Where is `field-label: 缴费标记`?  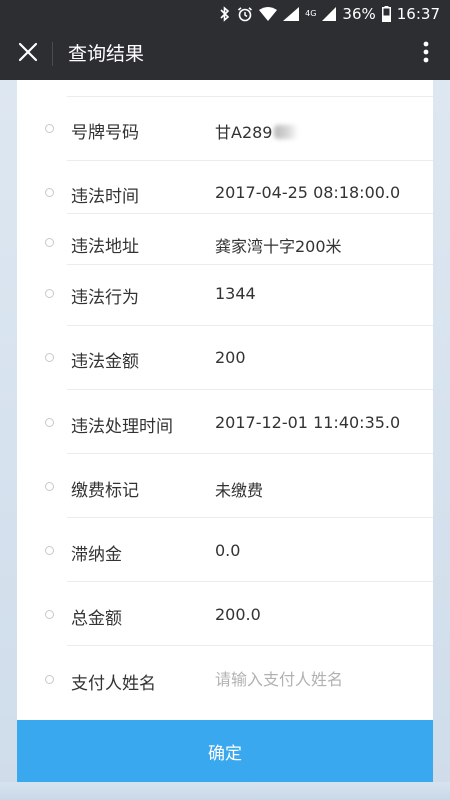
field-label: 缴费标记 is located at coordinates (105, 491).